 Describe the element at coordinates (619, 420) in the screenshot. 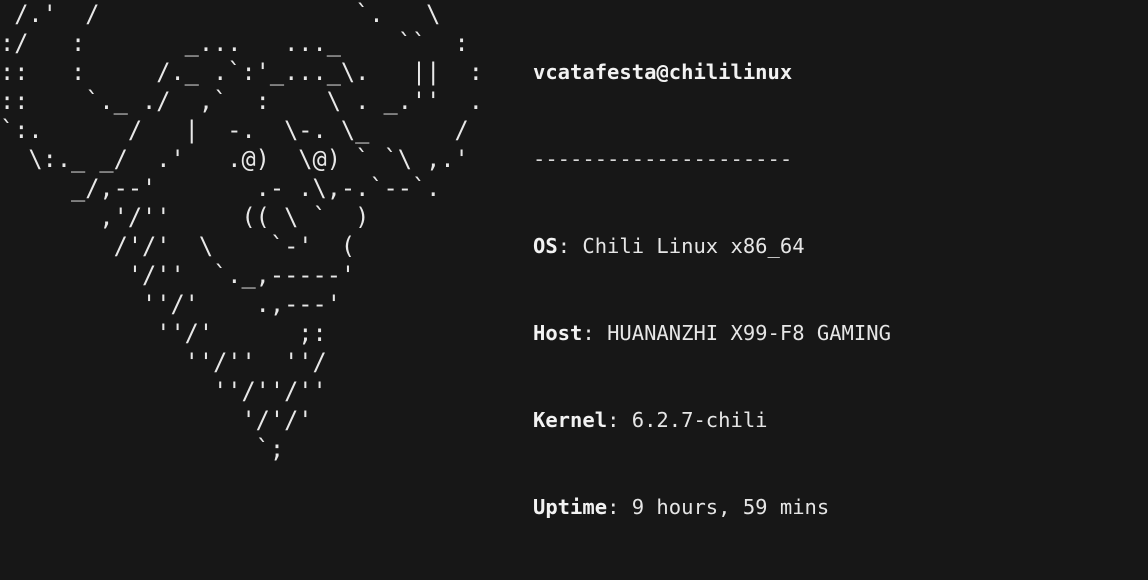

I see `kernel-colon: :` at that location.